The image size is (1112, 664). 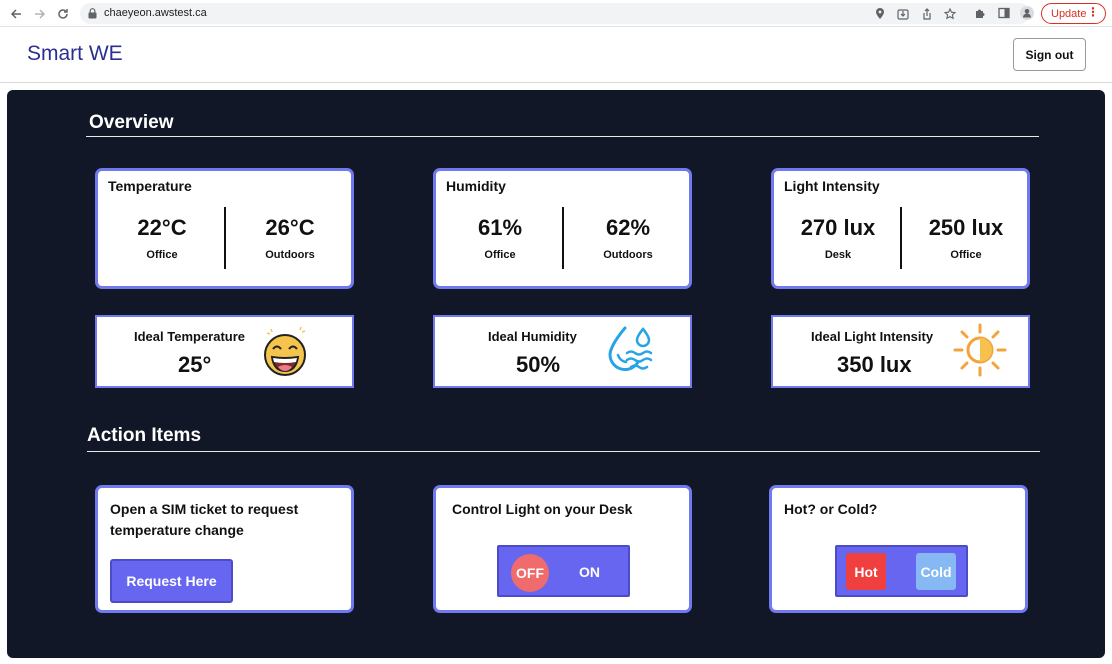 What do you see at coordinates (562, 136) in the screenshot?
I see `overview-divider` at bounding box center [562, 136].